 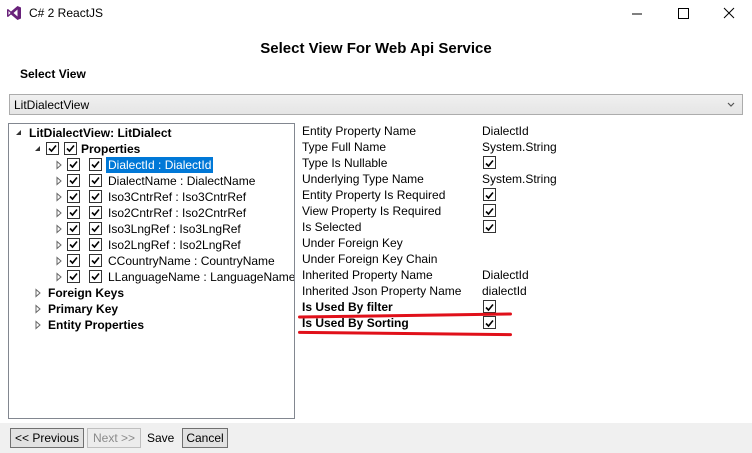 What do you see at coordinates (347, 307) in the screenshot?
I see `detail-name: Is Used By filter` at bounding box center [347, 307].